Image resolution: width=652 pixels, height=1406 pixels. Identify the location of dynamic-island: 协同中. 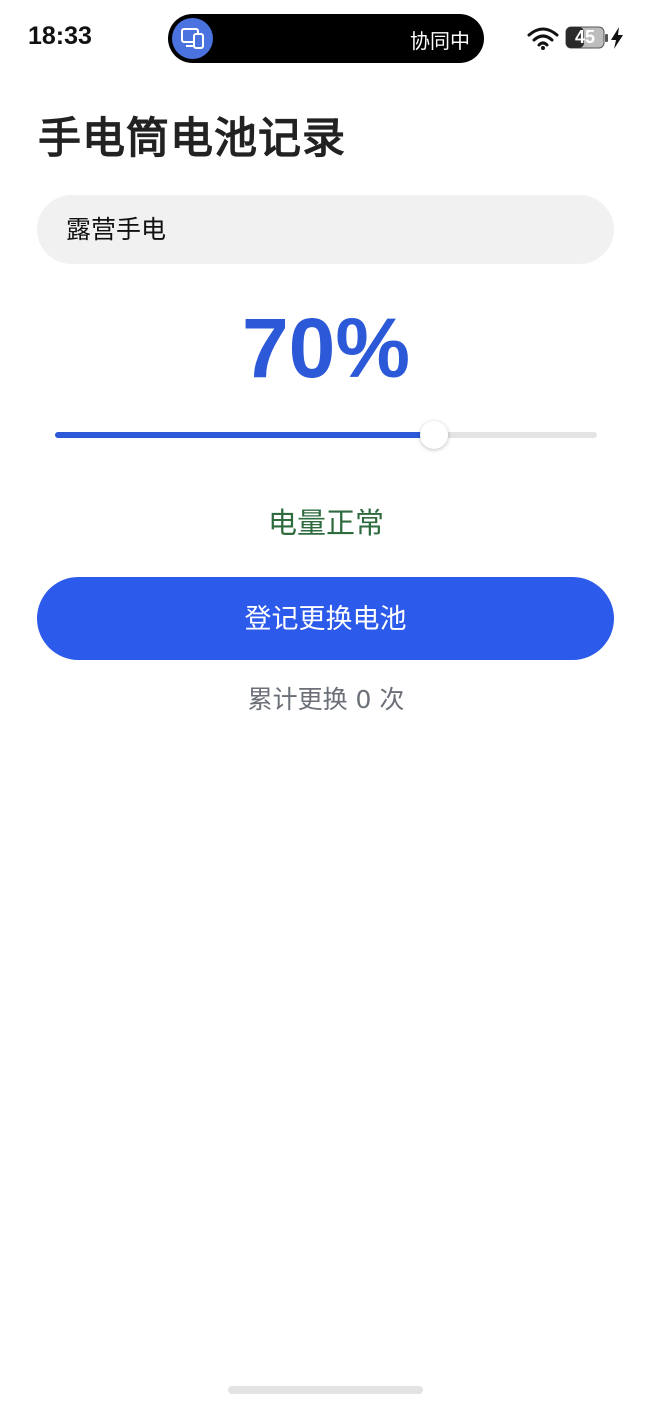
(326, 38).